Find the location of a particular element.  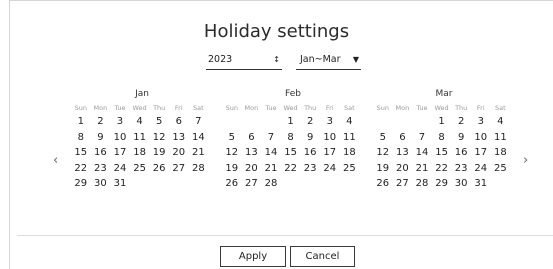

triangle-down-icon: ▼ is located at coordinates (355, 59).